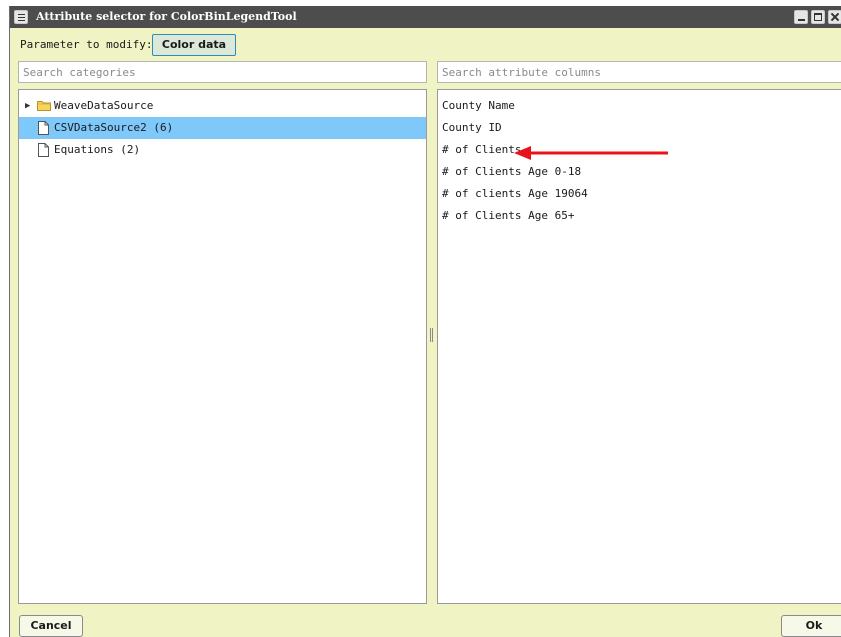 The height and width of the screenshot is (637, 841). Describe the element at coordinates (481, 150) in the screenshot. I see `attribute-item-num-clients: # of Clients` at that location.